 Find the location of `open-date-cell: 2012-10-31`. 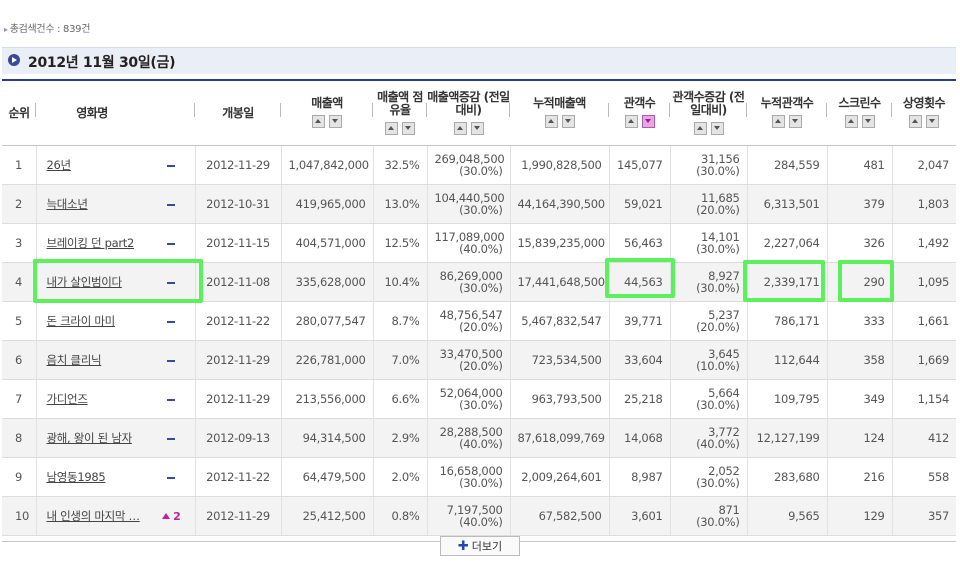

open-date-cell: 2012-10-31 is located at coordinates (238, 204).